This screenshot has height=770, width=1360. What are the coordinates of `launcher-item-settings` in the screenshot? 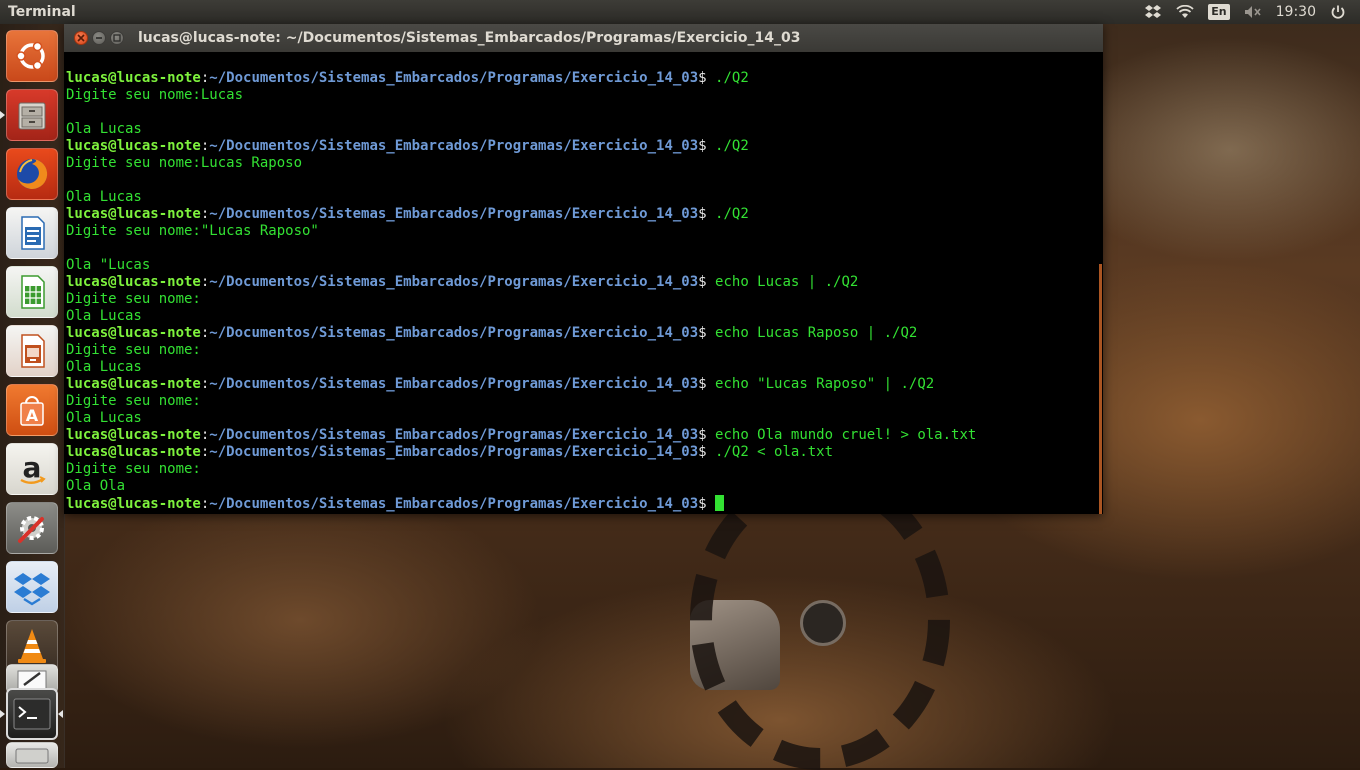 It's located at (32, 528).